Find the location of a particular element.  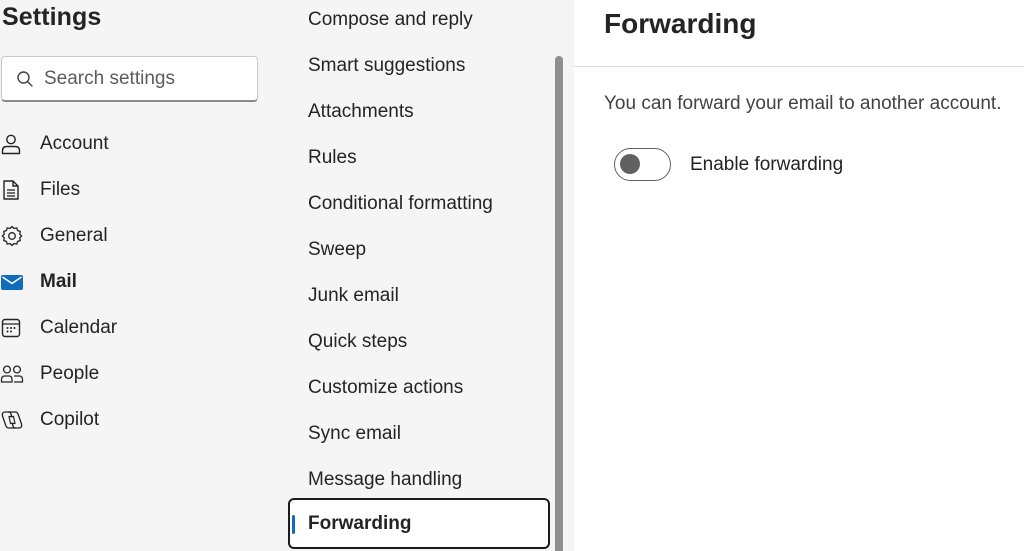

menu-item-label: Customize actions is located at coordinates (386, 387).